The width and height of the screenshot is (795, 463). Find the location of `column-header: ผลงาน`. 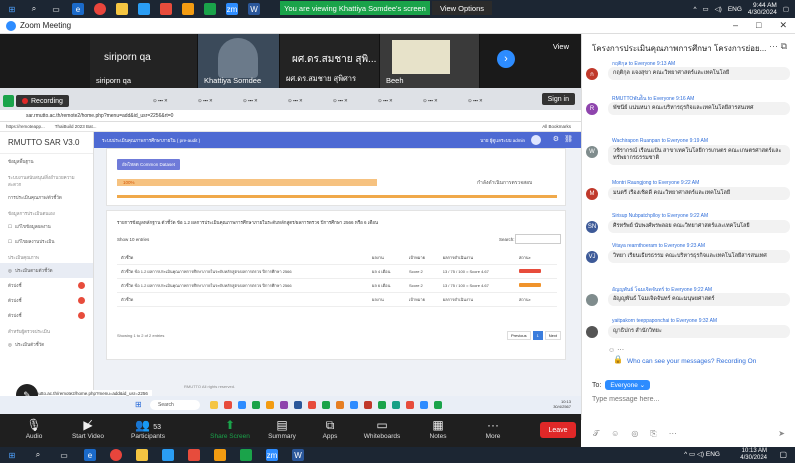

column-header: ผลงาน is located at coordinates (386, 258).